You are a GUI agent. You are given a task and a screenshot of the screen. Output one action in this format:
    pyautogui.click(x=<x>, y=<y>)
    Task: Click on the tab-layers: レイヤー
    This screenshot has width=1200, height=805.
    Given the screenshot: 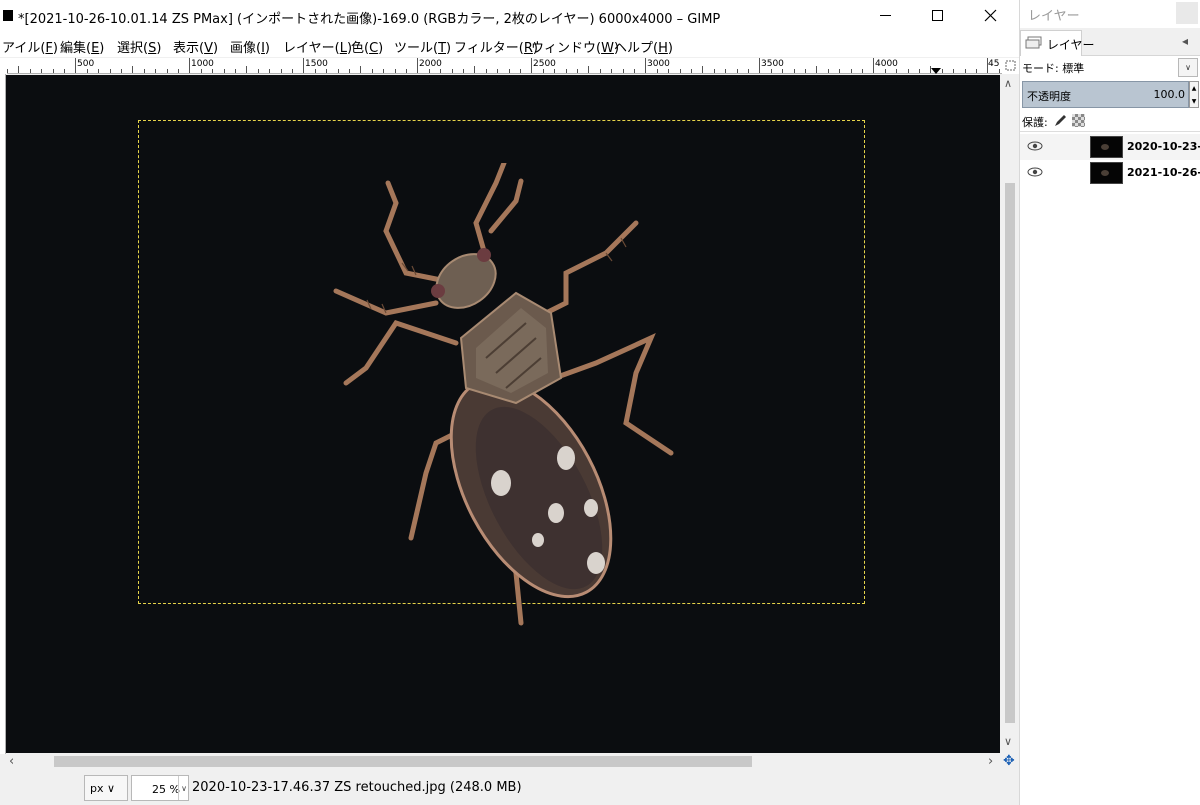 What is the action you would take?
    pyautogui.click(x=1057, y=43)
    